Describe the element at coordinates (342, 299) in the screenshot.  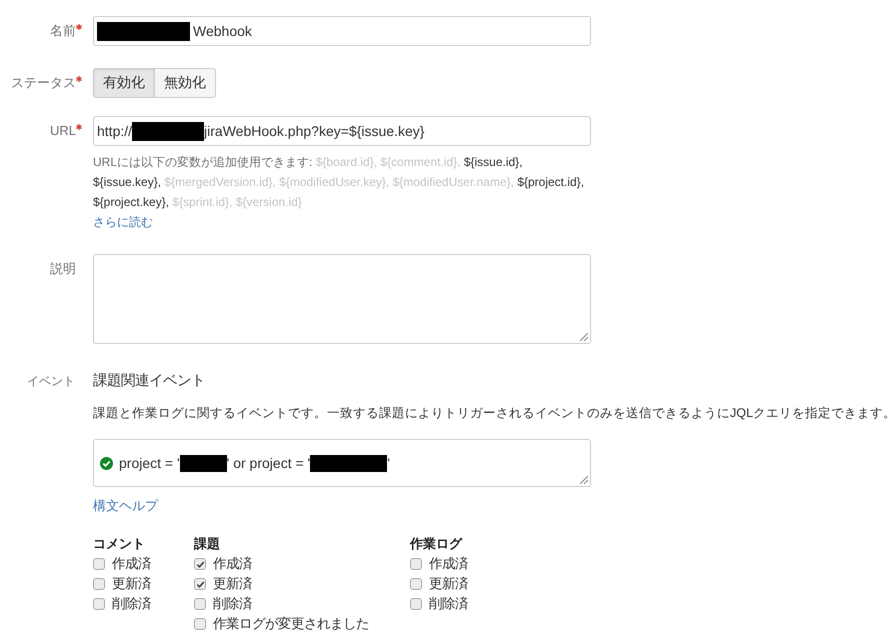
I see `description-textarea` at that location.